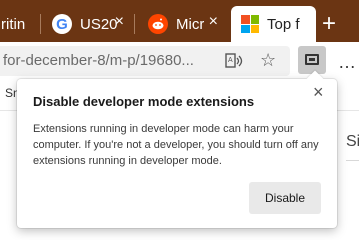 This screenshot has width=359, height=240. Describe the element at coordinates (99, 24) in the screenshot. I see `tab-label: US20` at that location.